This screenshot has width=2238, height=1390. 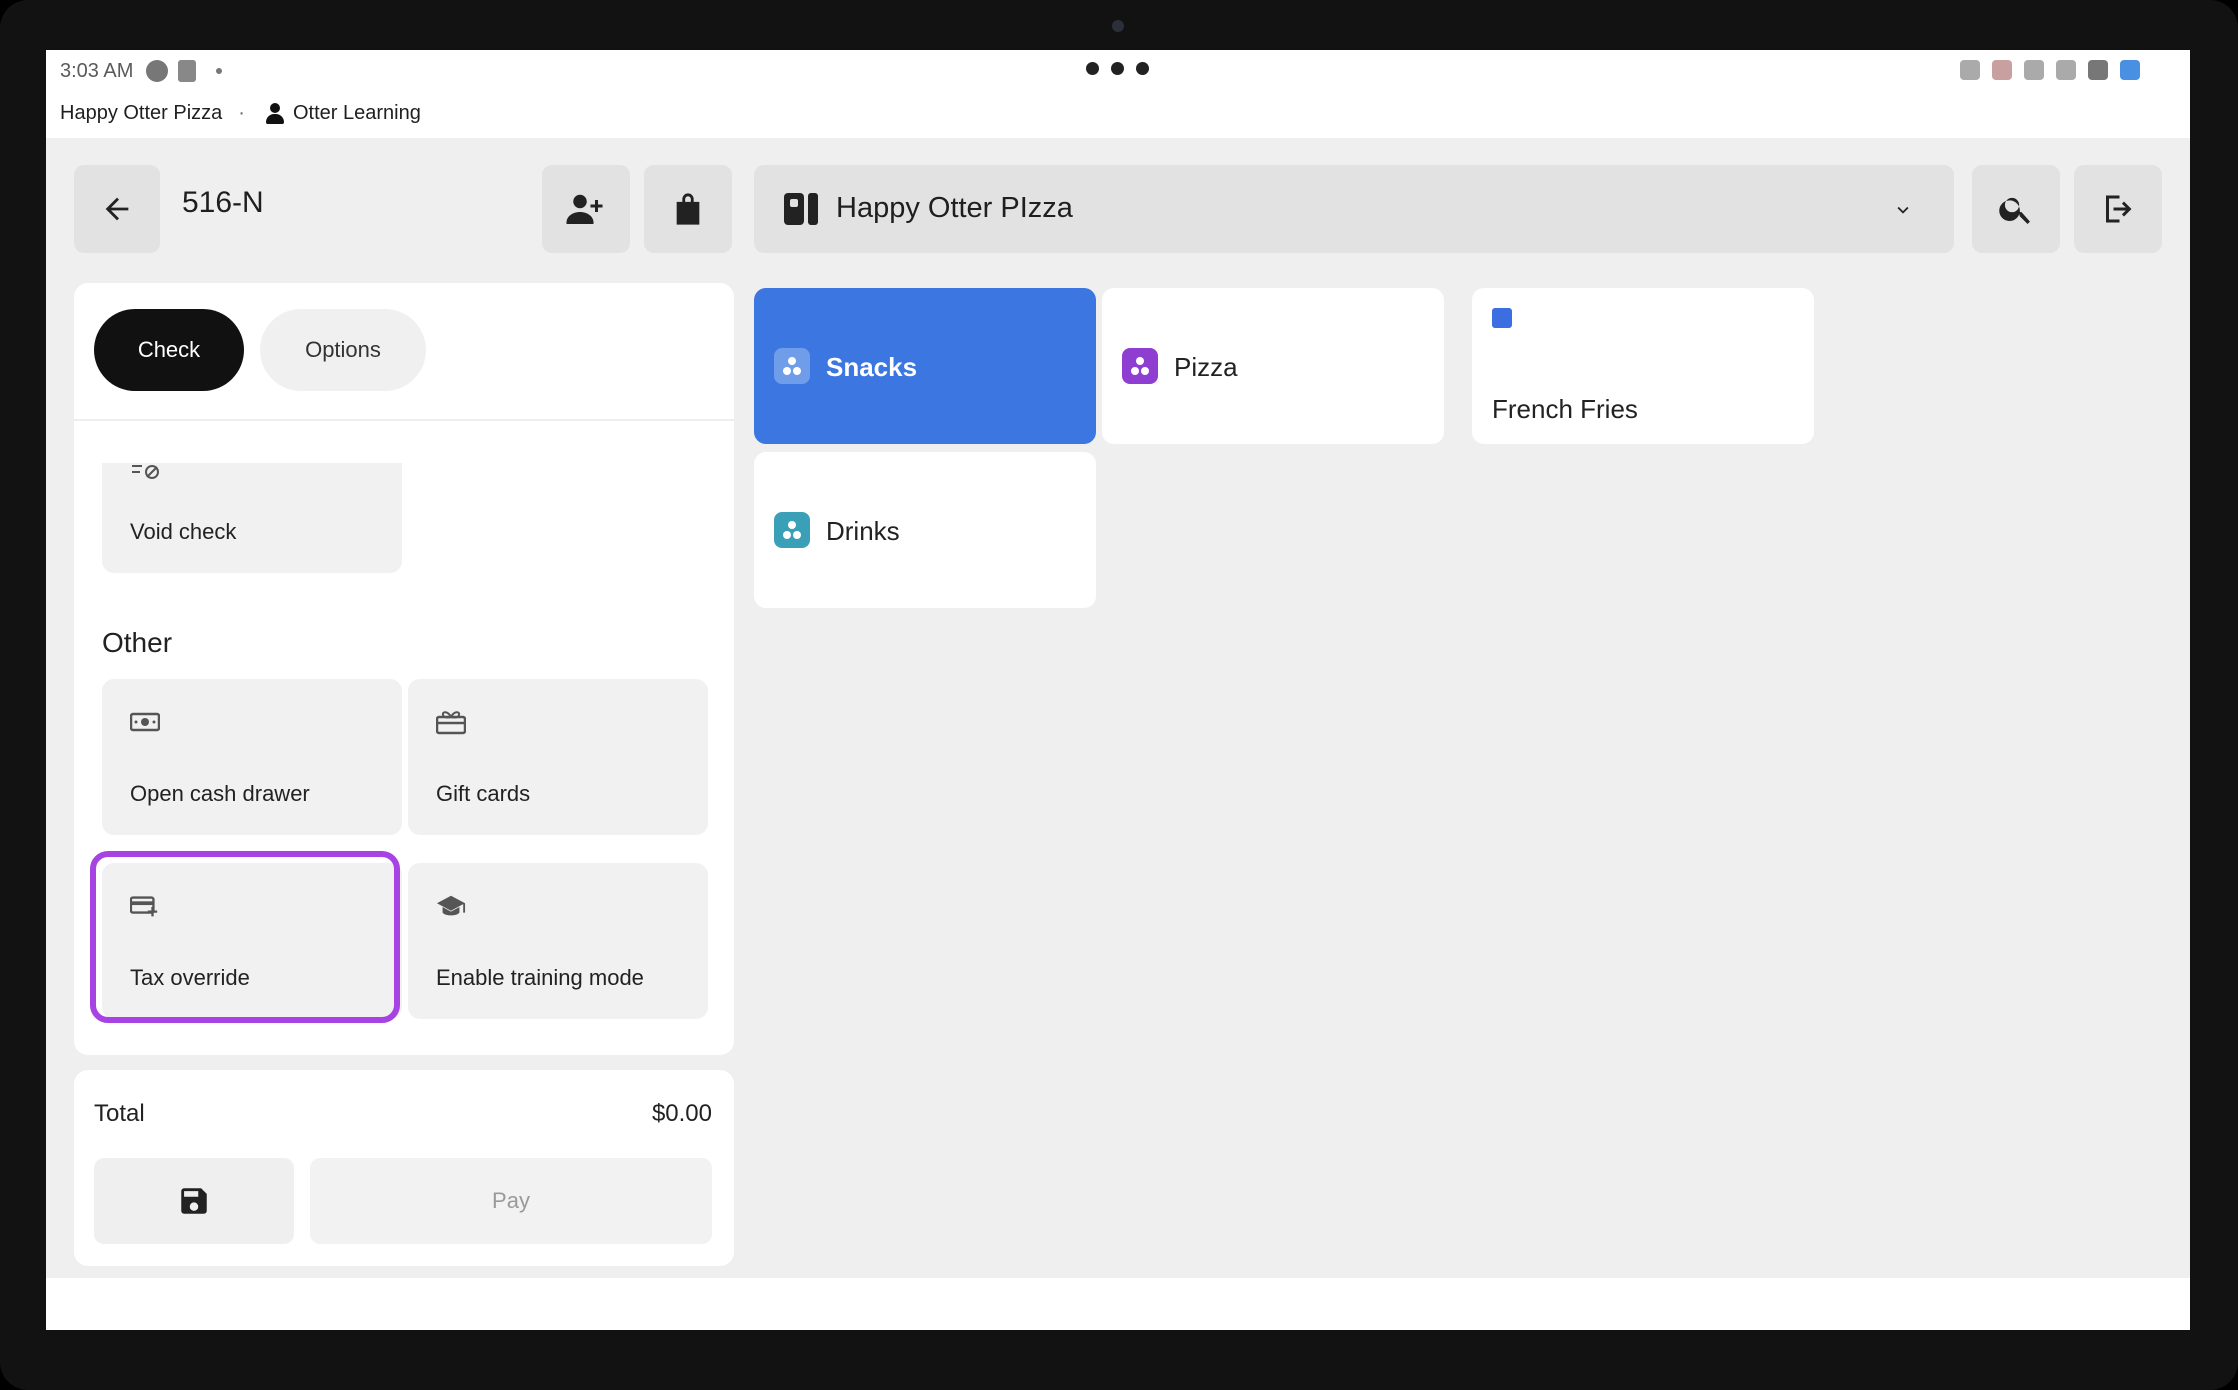 What do you see at coordinates (404, 420) in the screenshot?
I see `divider` at bounding box center [404, 420].